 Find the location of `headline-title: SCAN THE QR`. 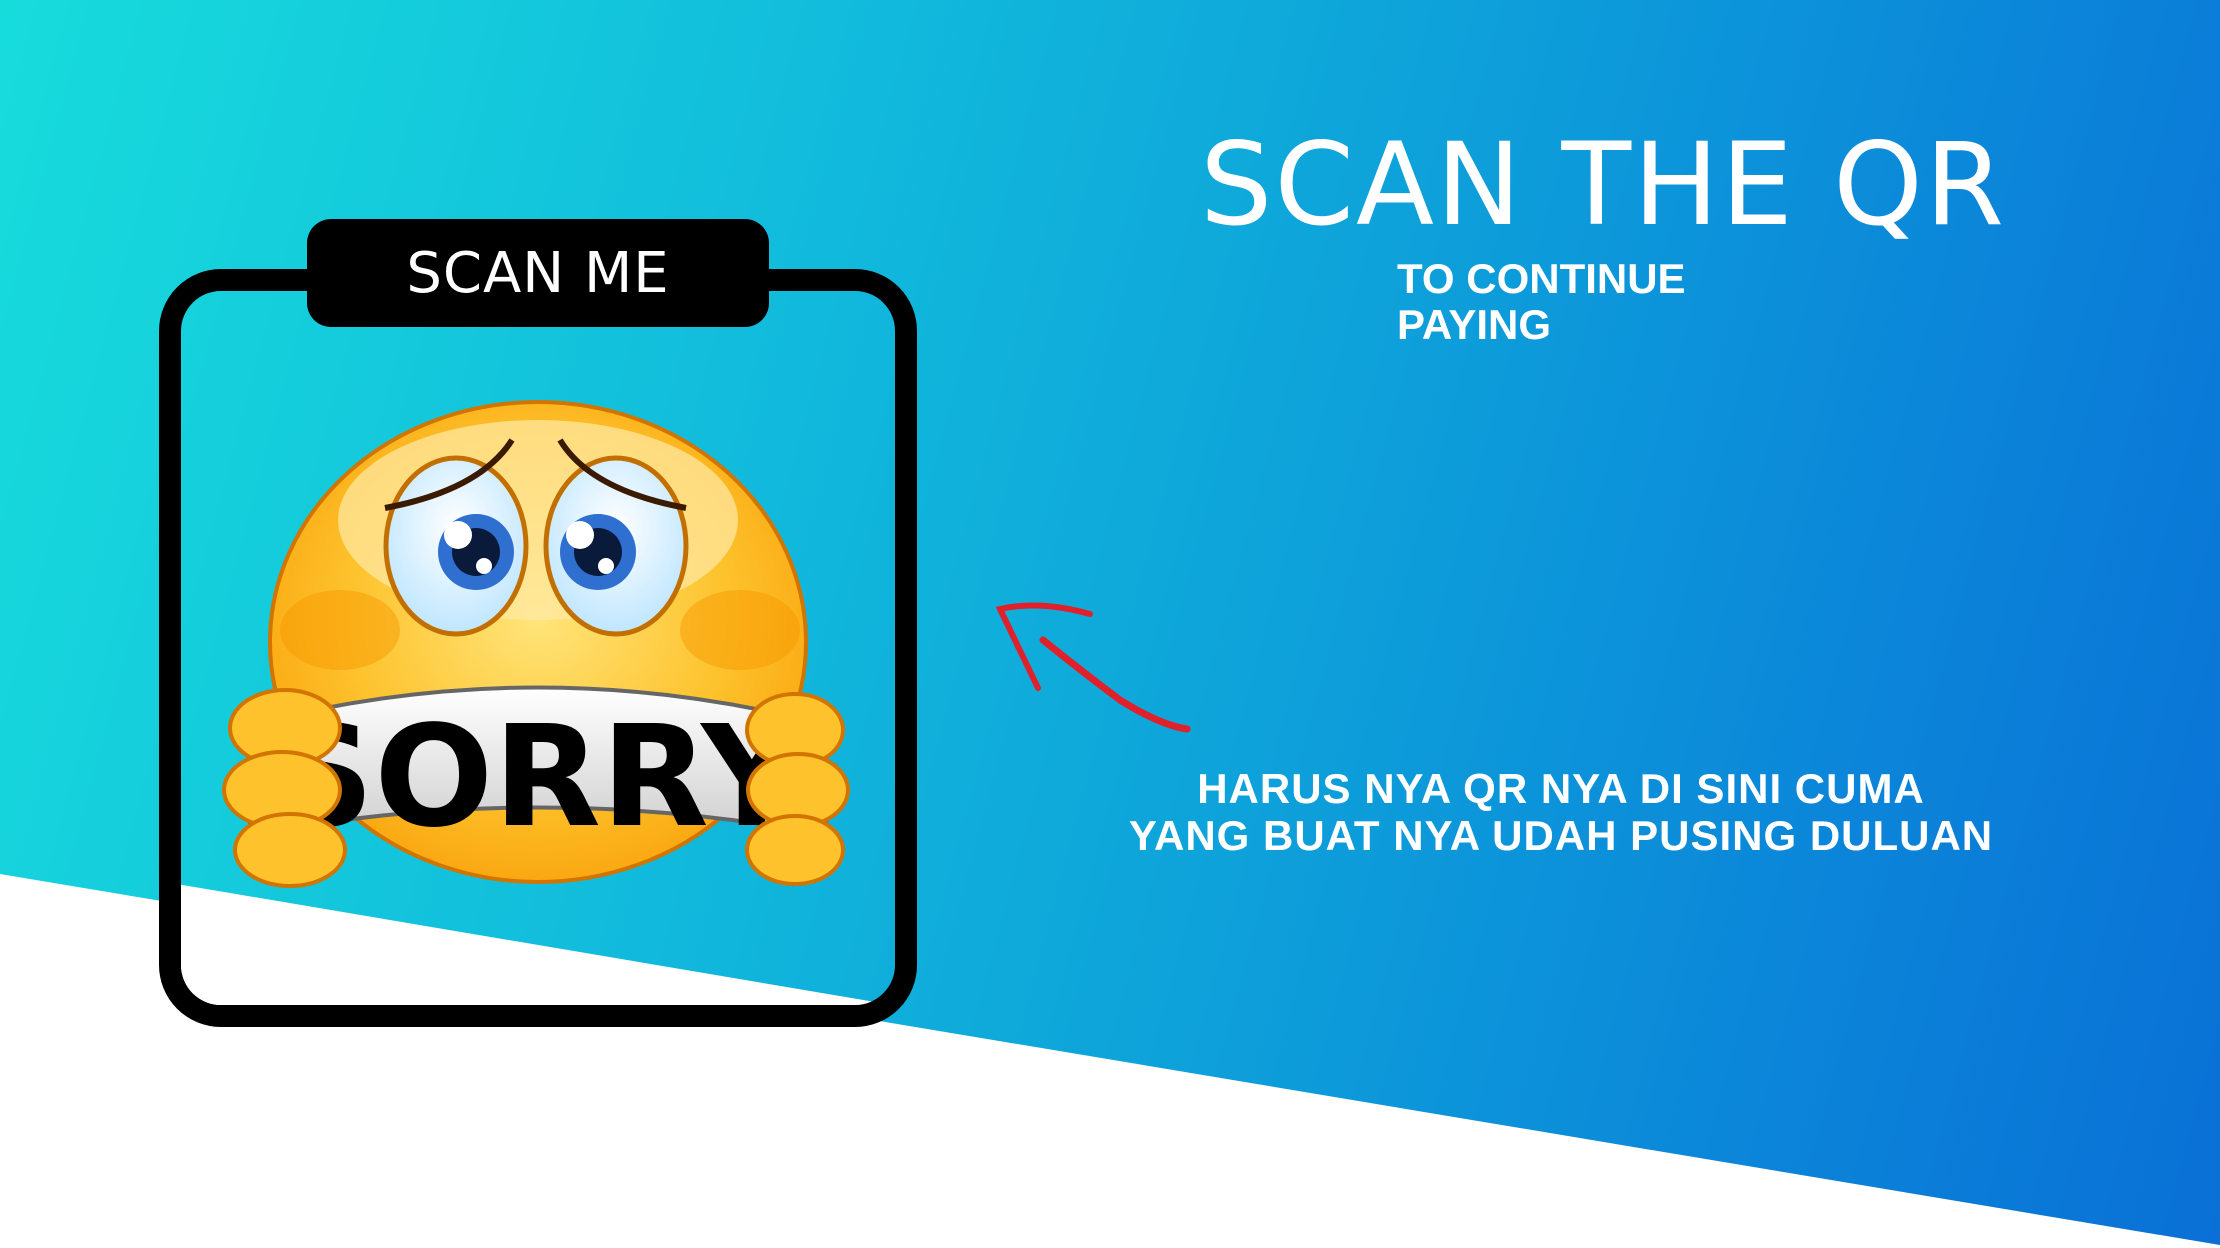

headline-title: SCAN THE QR is located at coordinates (1603, 184).